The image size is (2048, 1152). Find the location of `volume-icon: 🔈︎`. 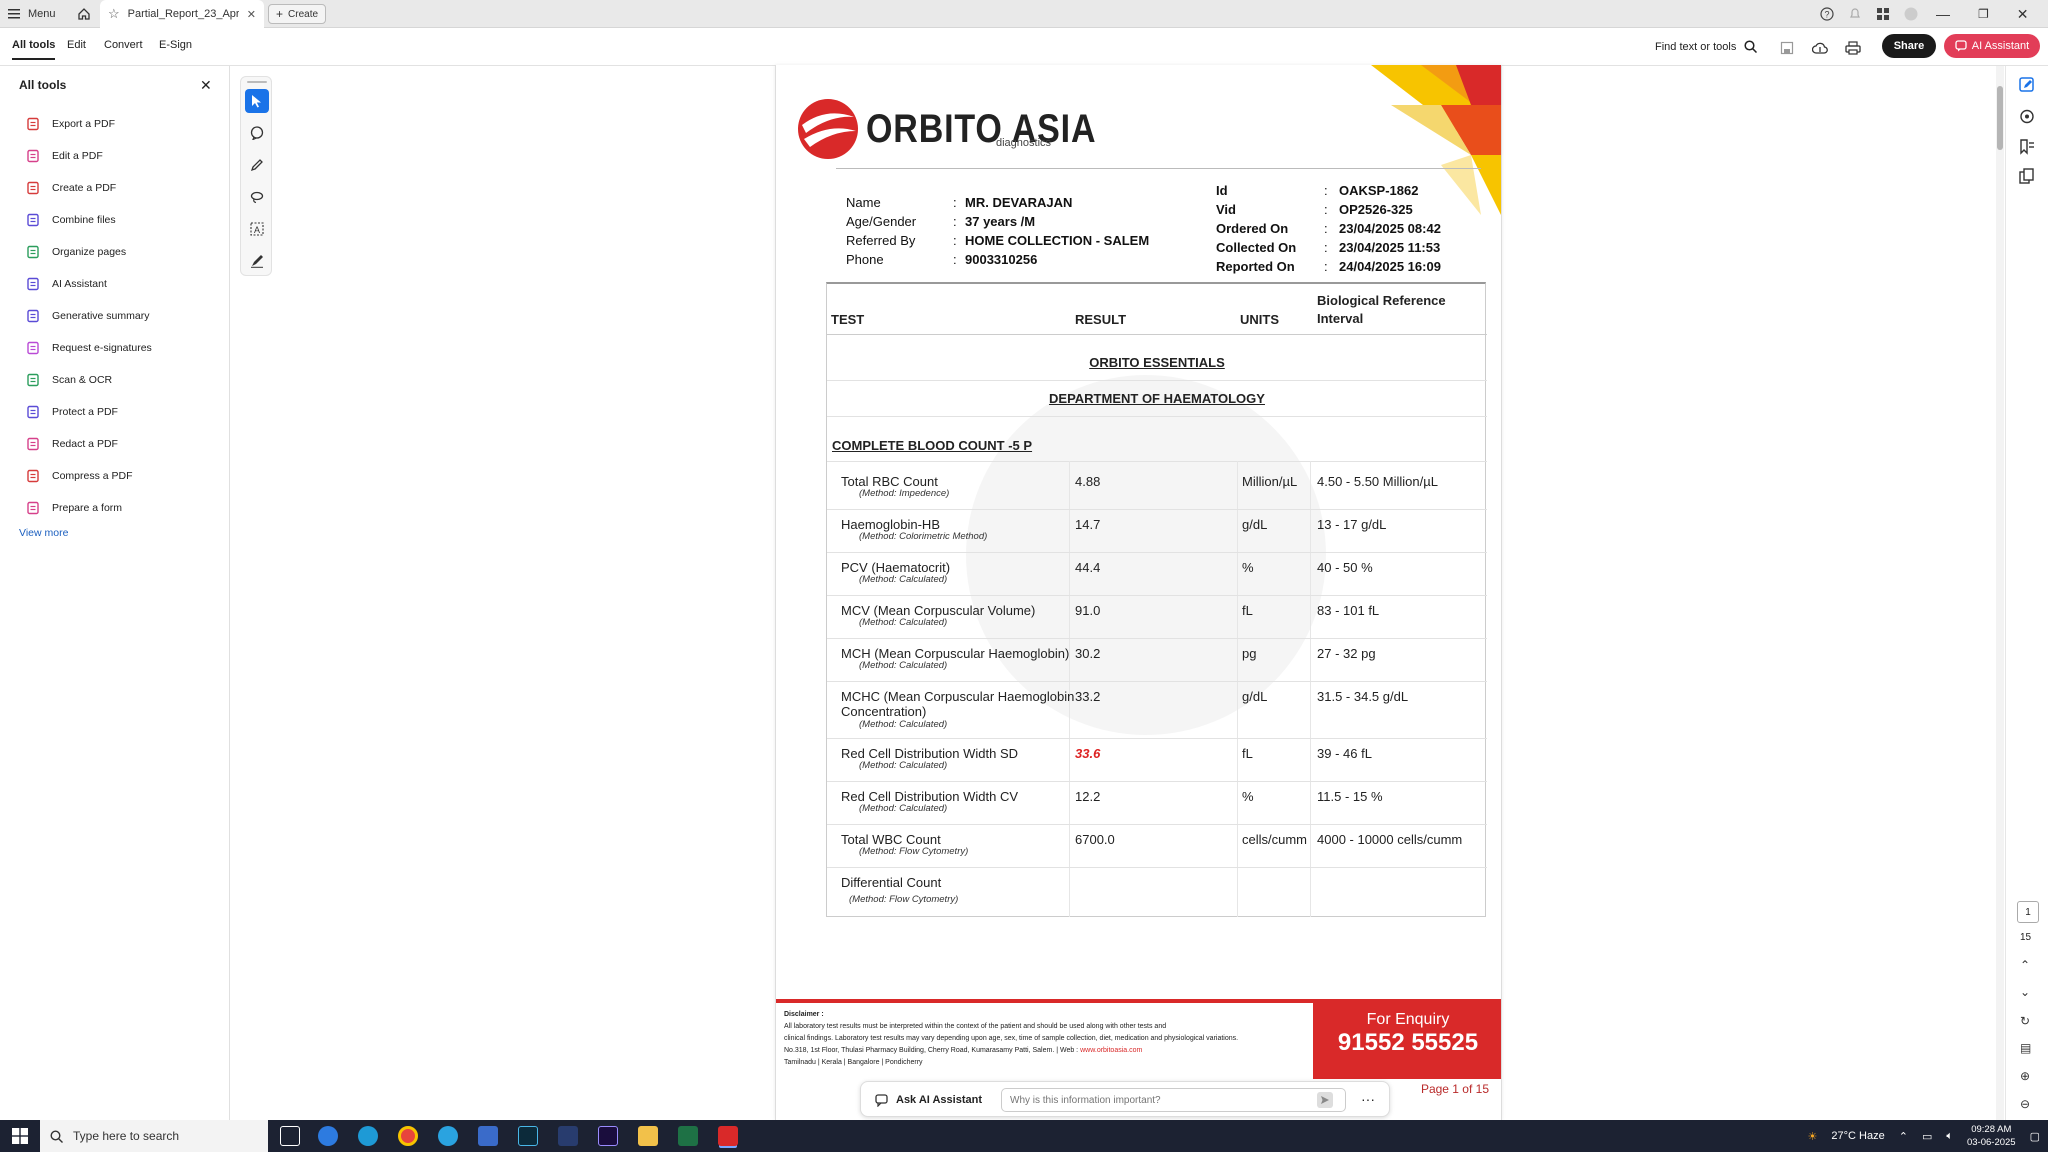

volume-icon: 🔈︎ is located at coordinates (1949, 1136).